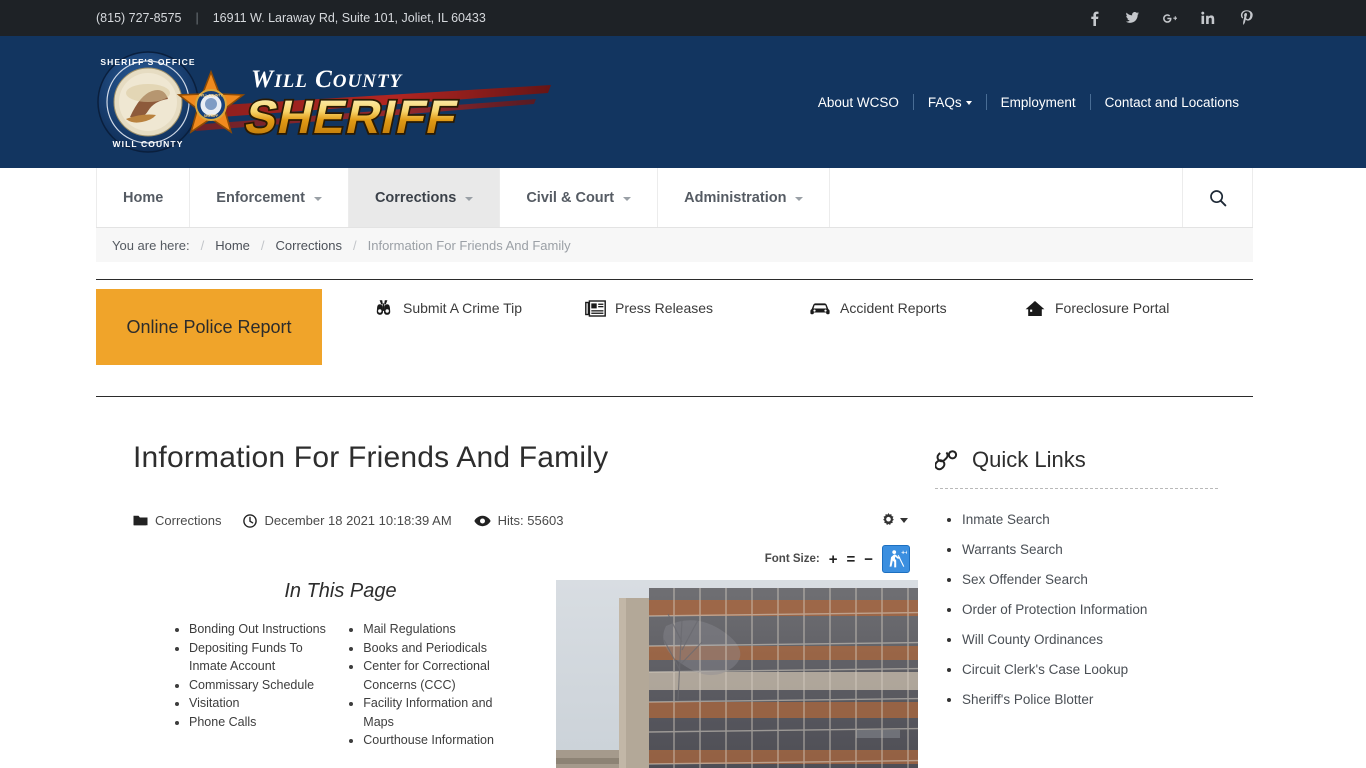 This screenshot has width=1366, height=768. What do you see at coordinates (946, 460) in the screenshot?
I see `link-chain-icon` at bounding box center [946, 460].